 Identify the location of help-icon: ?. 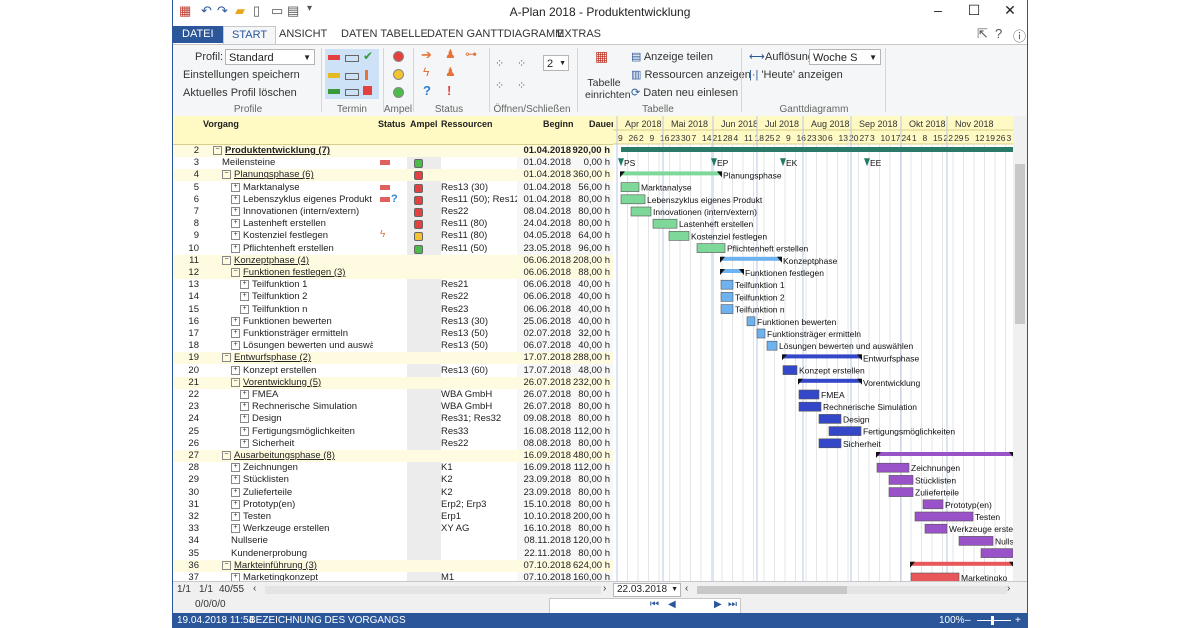
(998, 33).